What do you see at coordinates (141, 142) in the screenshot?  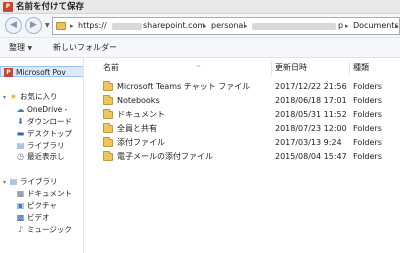 I see `file-name: 添付ファイル` at bounding box center [141, 142].